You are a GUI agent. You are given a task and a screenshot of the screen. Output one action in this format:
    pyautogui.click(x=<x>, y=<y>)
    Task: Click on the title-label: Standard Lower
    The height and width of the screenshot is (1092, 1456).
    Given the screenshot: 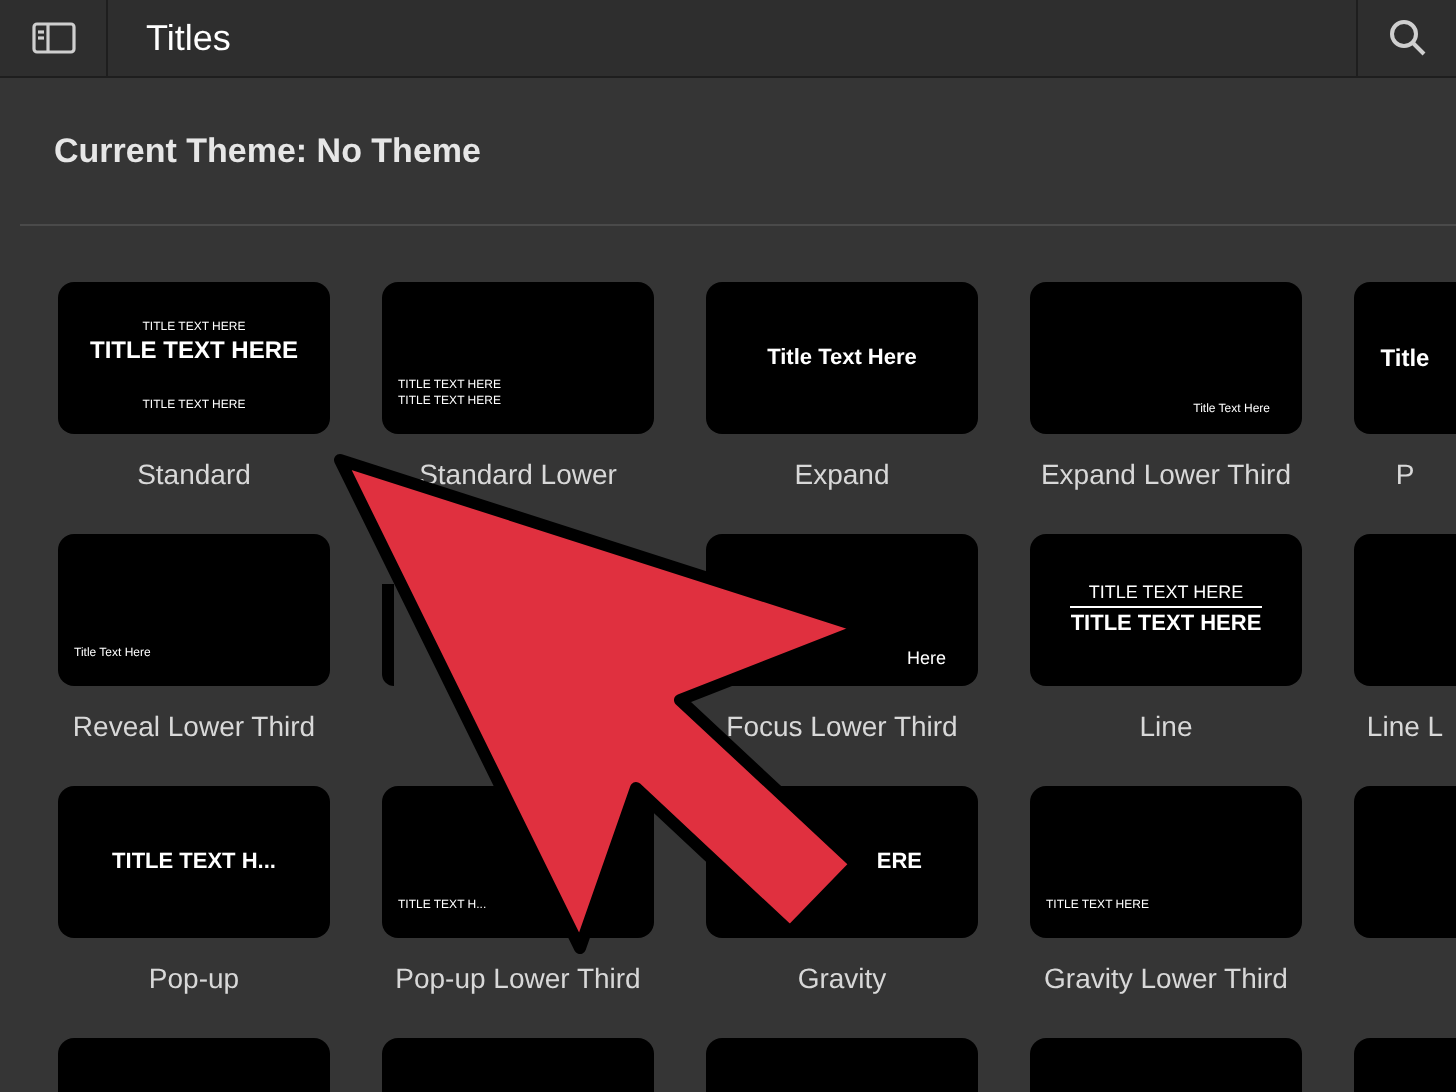 What is the action you would take?
    pyautogui.click(x=518, y=475)
    